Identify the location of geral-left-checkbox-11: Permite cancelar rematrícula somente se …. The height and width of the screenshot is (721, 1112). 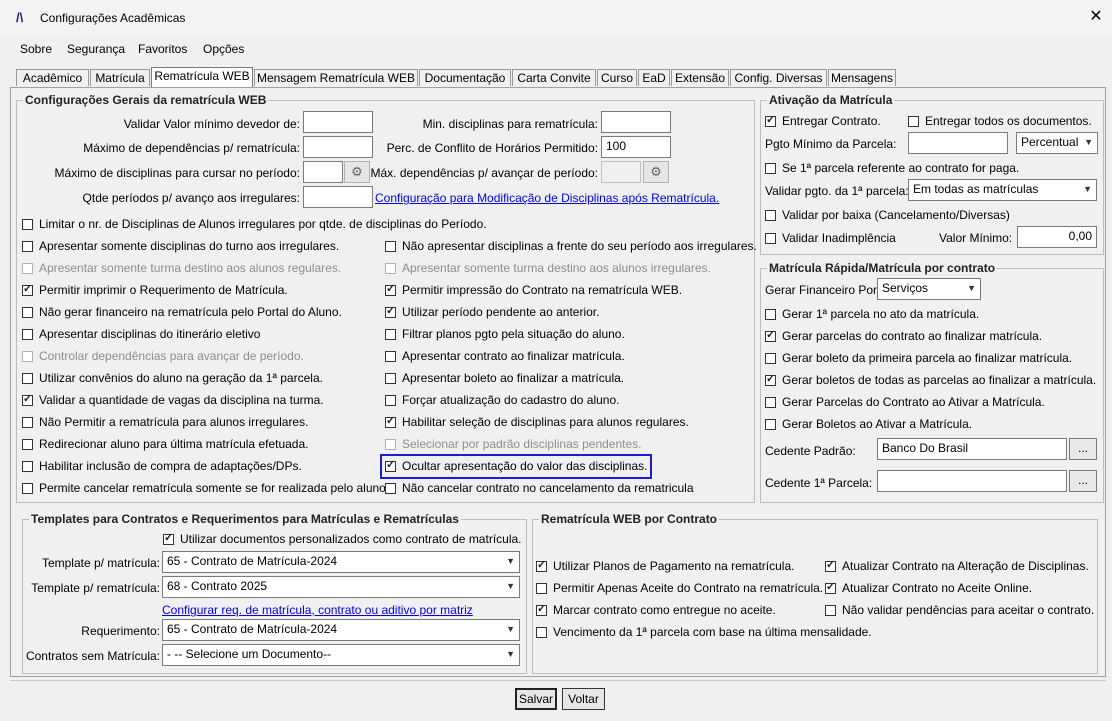
(205, 488).